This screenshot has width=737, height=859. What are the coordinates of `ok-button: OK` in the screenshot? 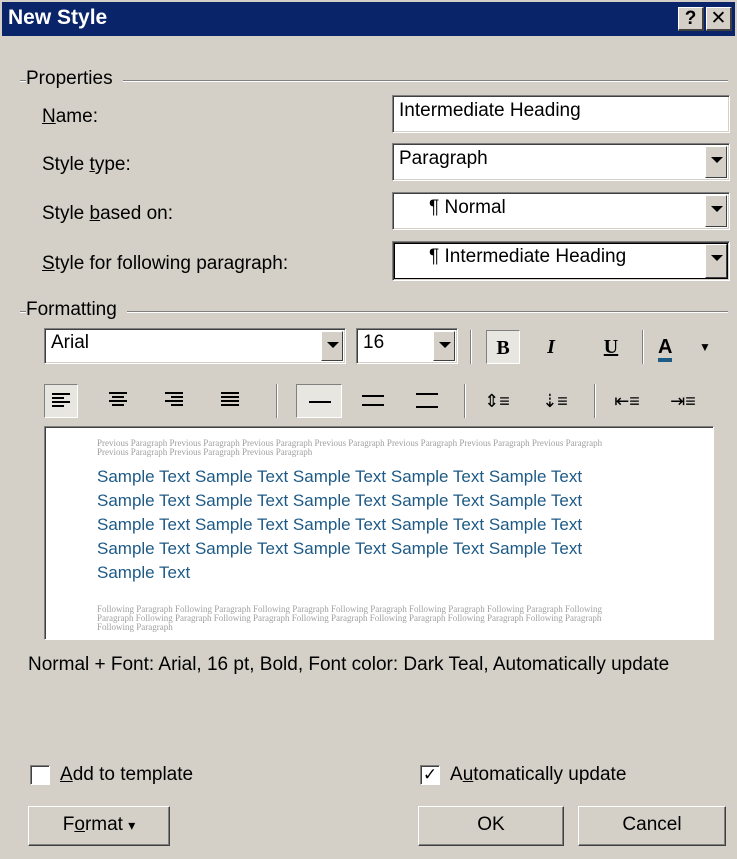 It's located at (491, 826).